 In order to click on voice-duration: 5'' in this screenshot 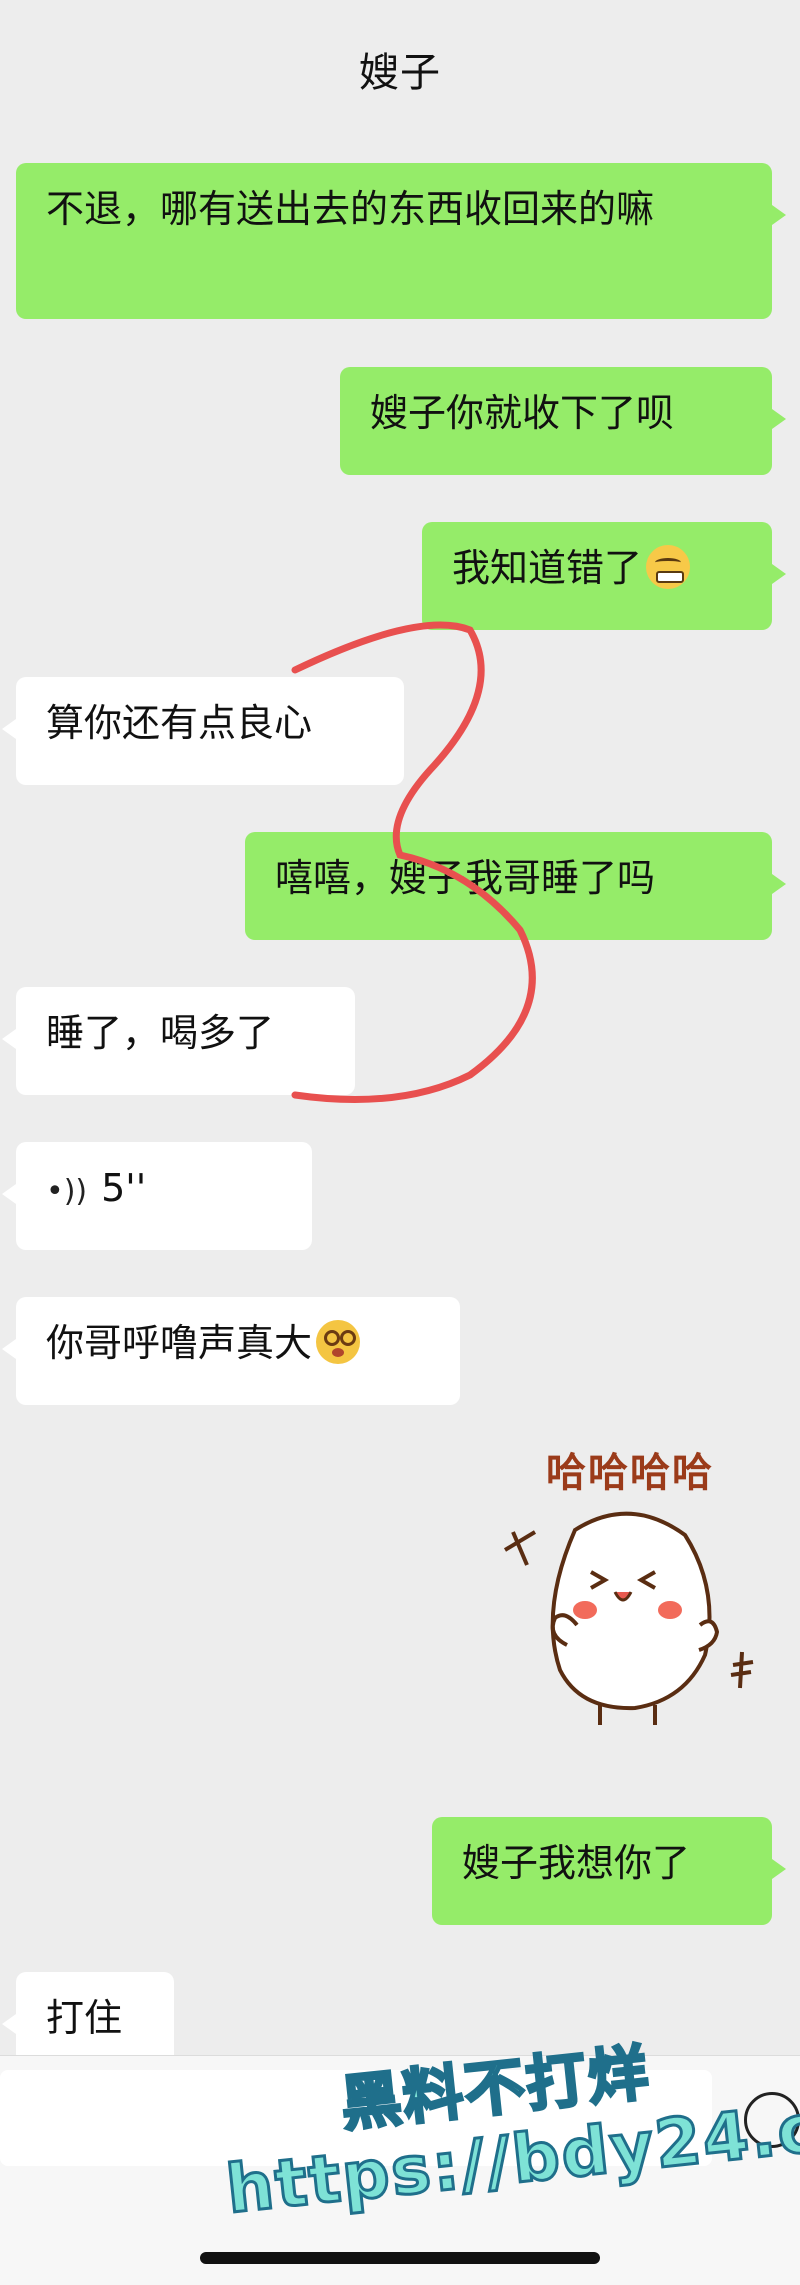, I will do `click(124, 1188)`.